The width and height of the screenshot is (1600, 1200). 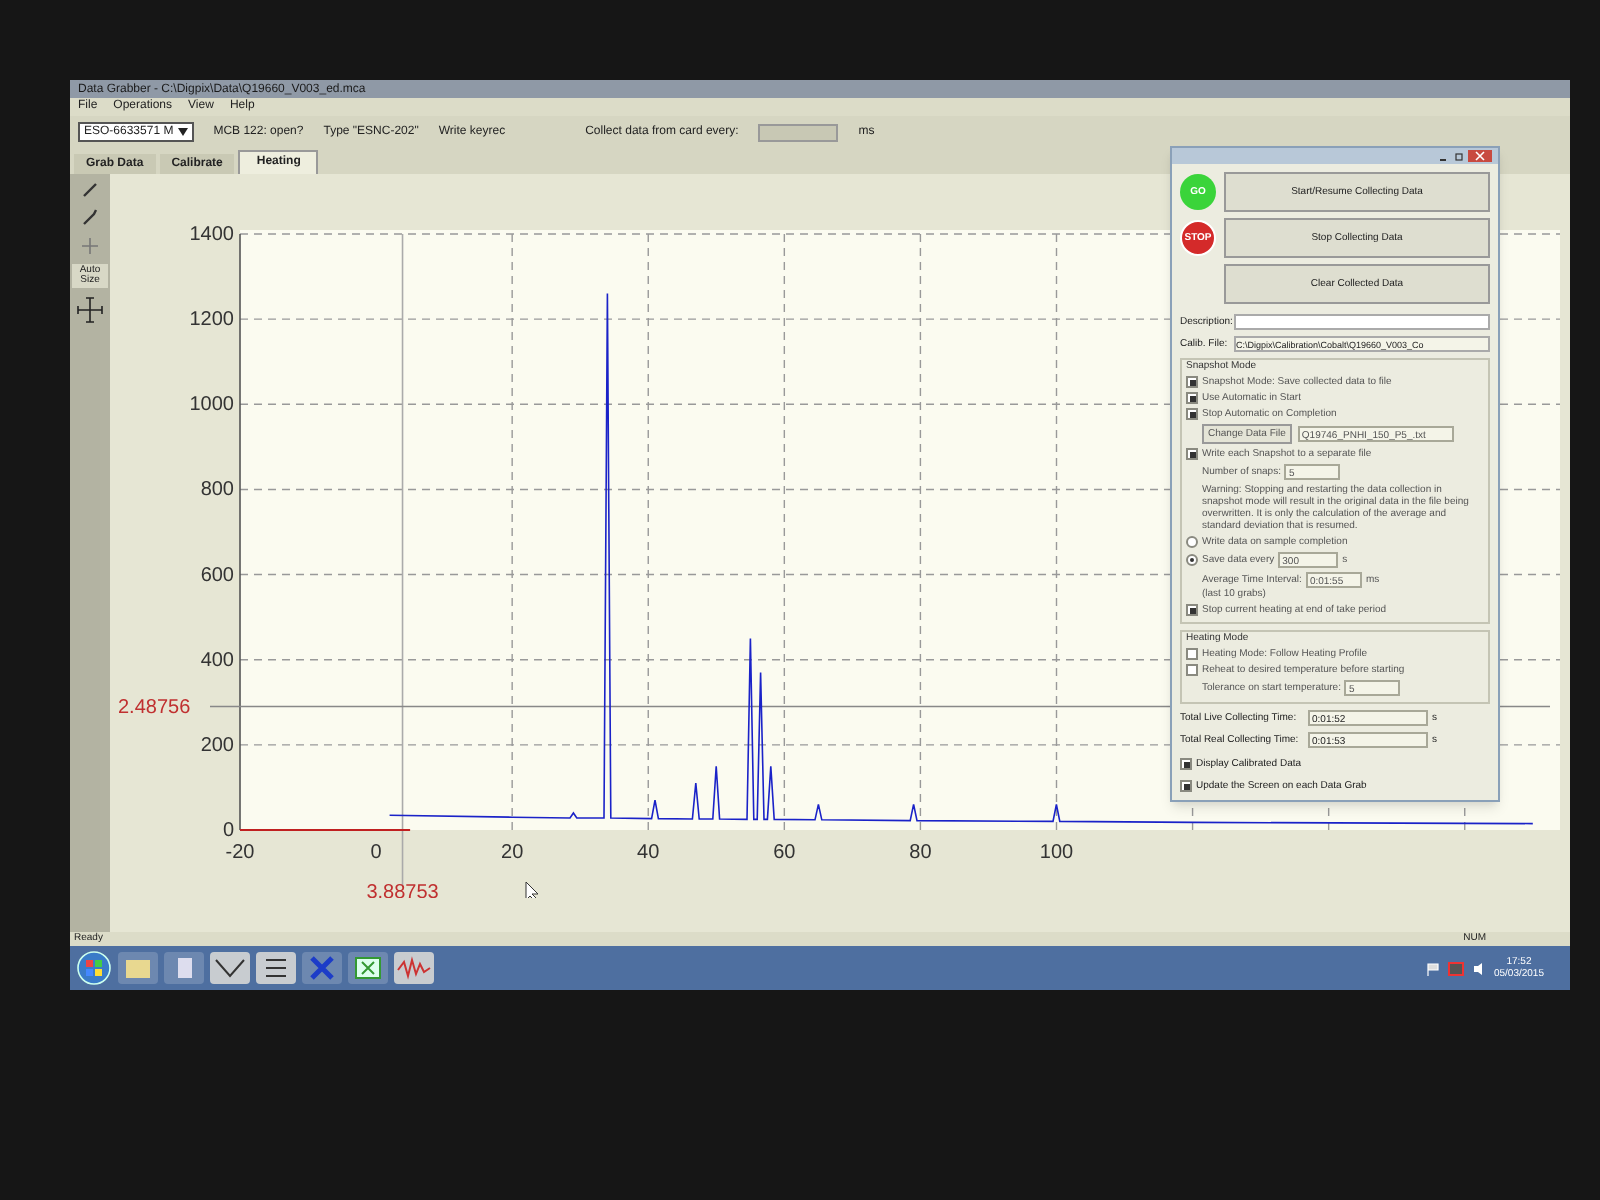 What do you see at coordinates (90, 310) in the screenshot?
I see `crosshair-icon` at bounding box center [90, 310].